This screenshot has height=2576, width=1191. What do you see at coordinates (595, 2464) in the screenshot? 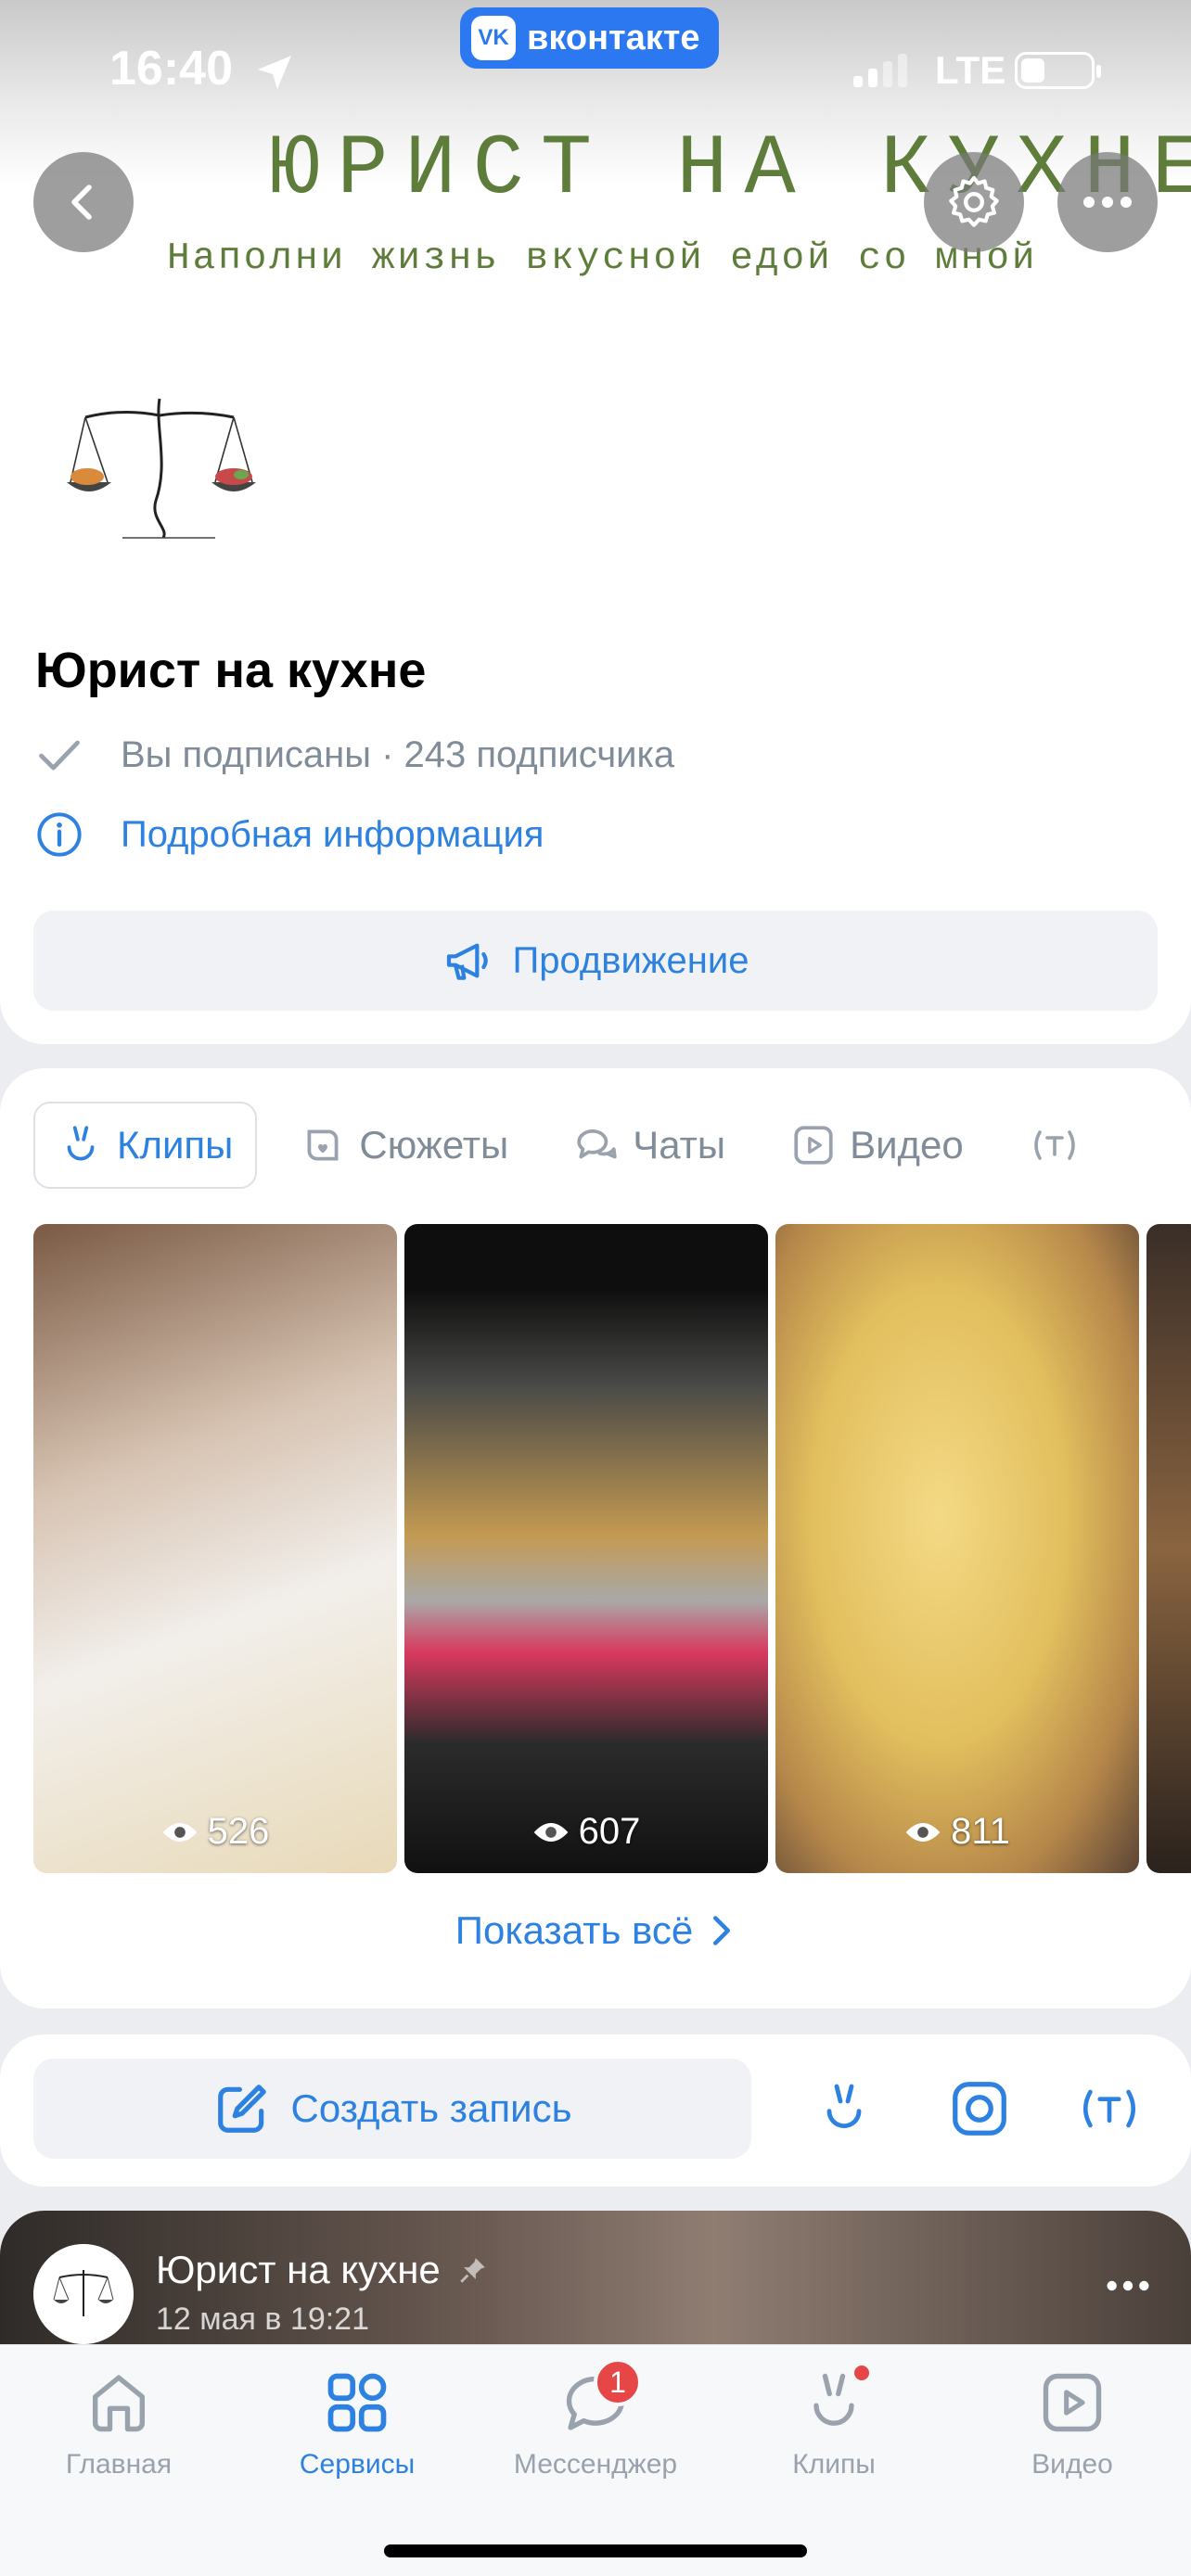
I see `nav-label: Мессенджер` at bounding box center [595, 2464].